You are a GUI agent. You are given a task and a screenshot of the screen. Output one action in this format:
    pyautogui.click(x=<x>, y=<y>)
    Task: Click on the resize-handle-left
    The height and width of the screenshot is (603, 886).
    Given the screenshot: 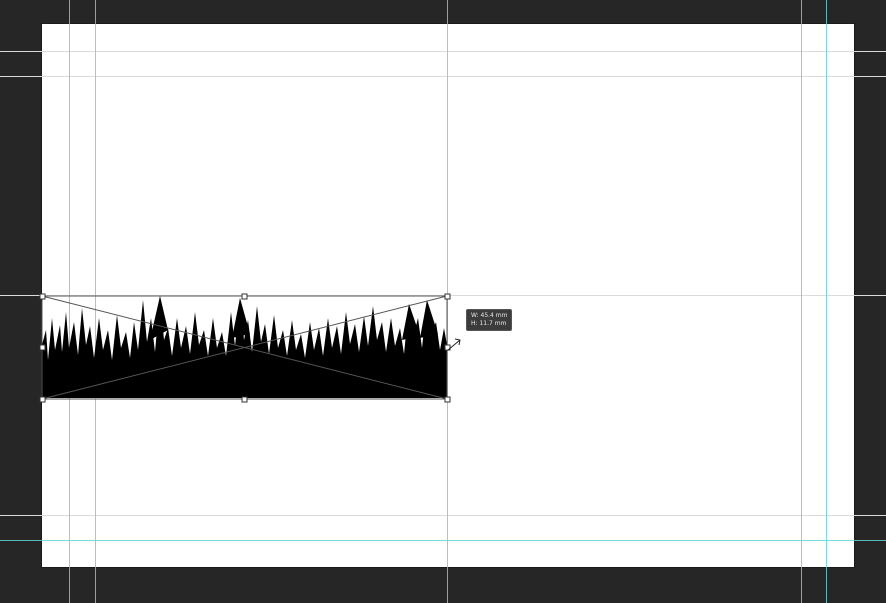 What is the action you would take?
    pyautogui.click(x=42, y=347)
    